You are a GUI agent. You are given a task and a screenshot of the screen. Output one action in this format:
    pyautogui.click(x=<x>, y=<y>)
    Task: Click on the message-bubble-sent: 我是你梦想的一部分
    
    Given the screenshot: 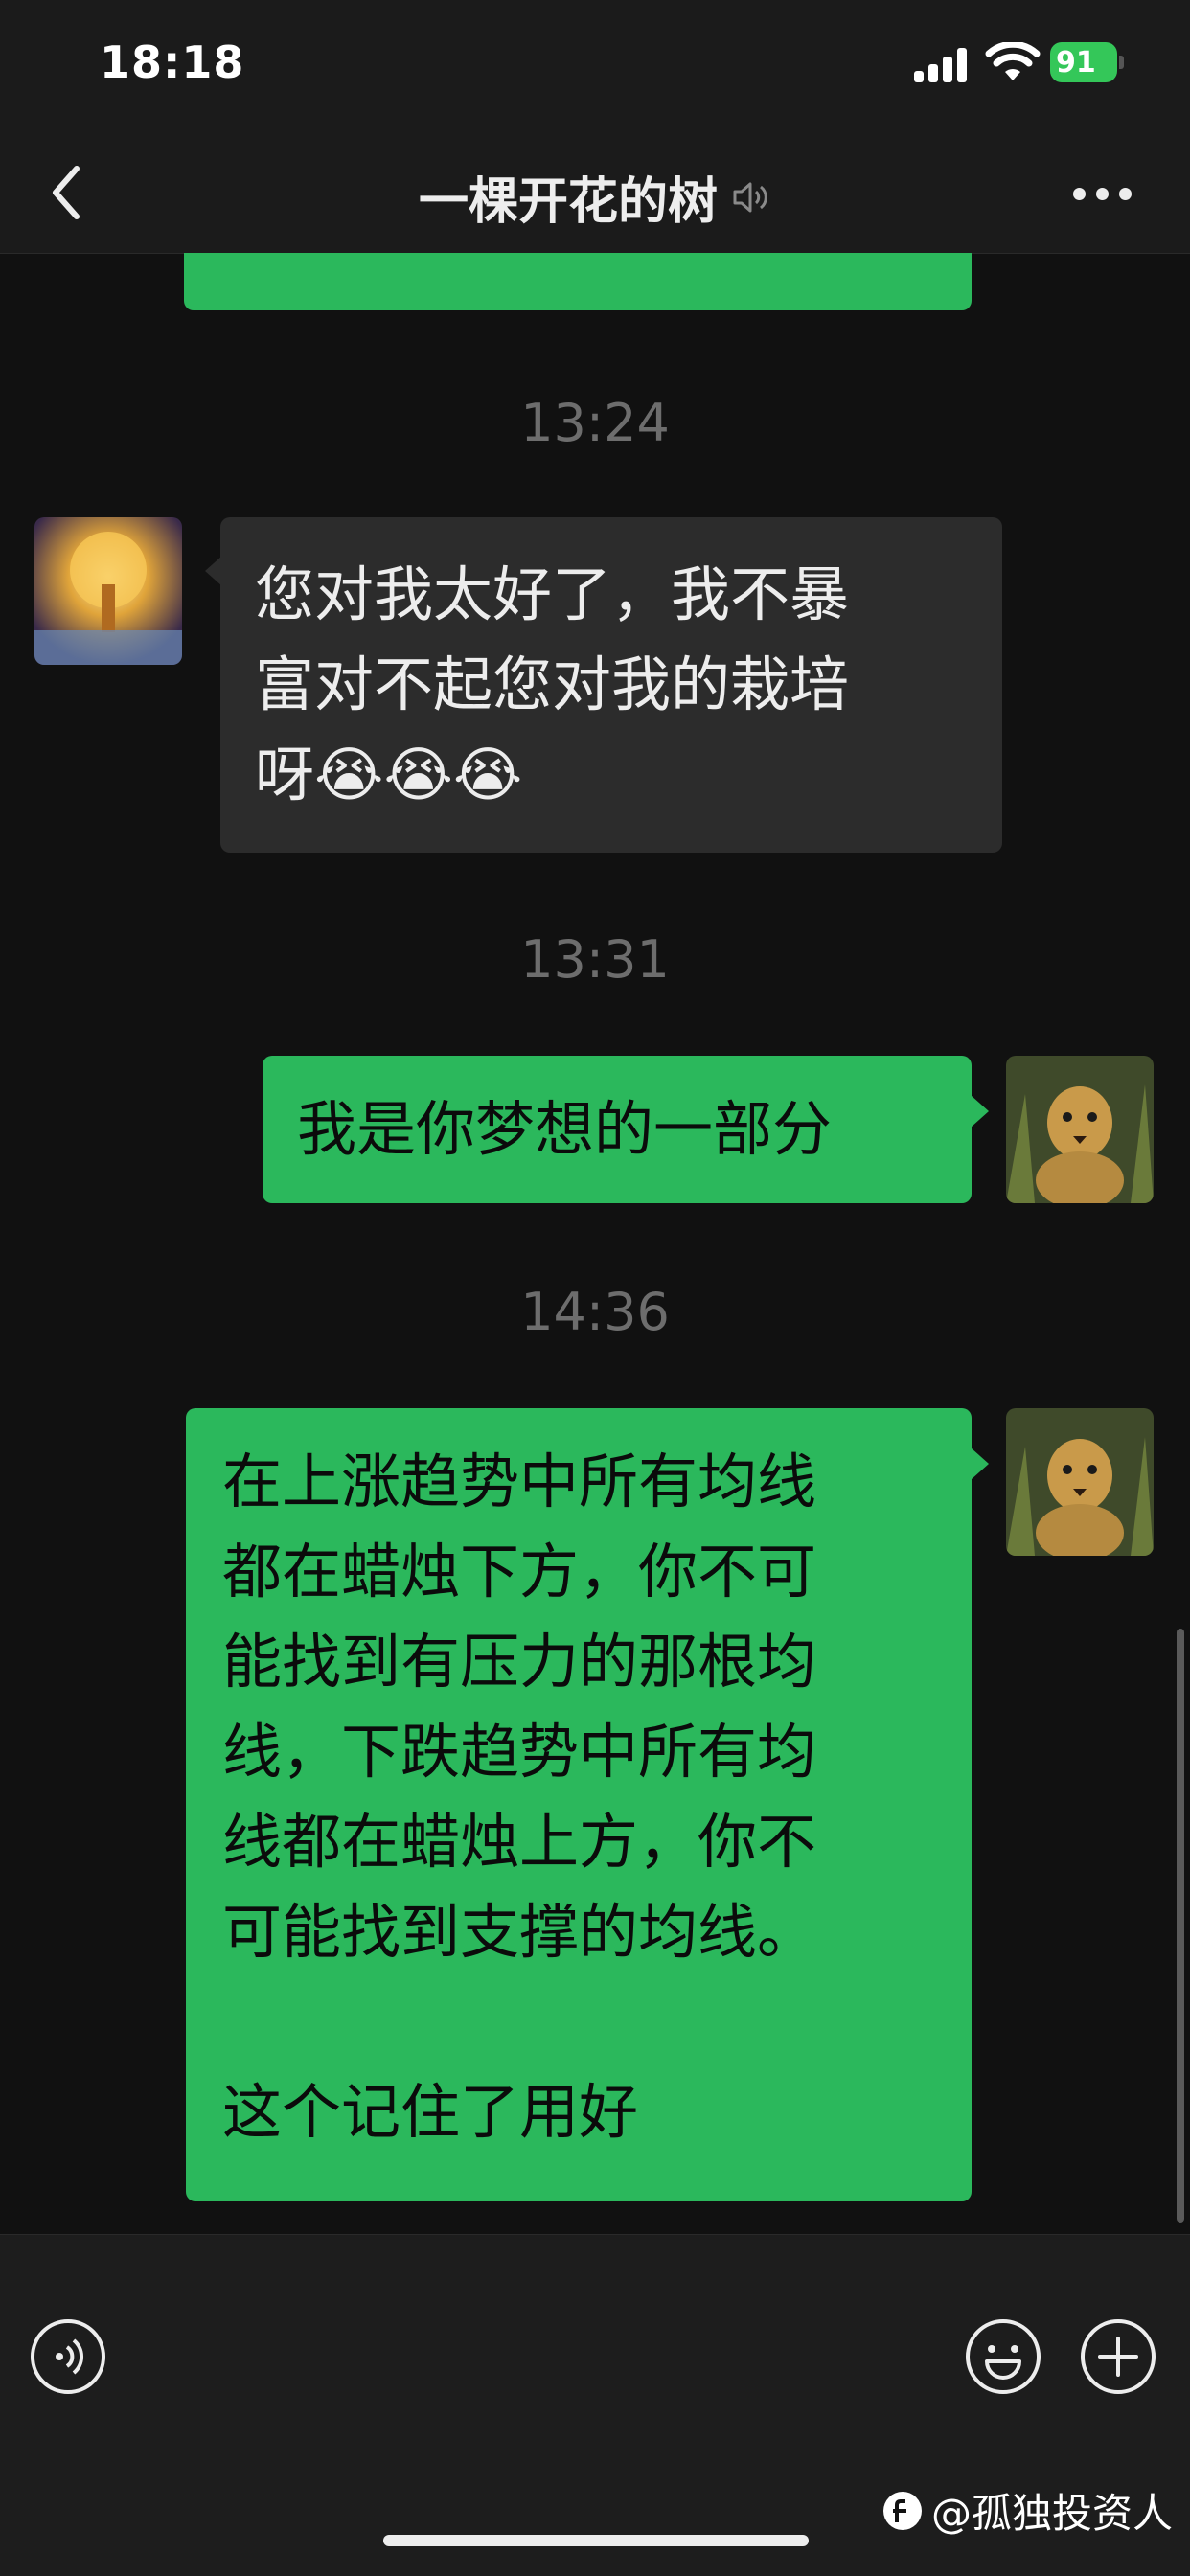 What is the action you would take?
    pyautogui.click(x=618, y=1130)
    